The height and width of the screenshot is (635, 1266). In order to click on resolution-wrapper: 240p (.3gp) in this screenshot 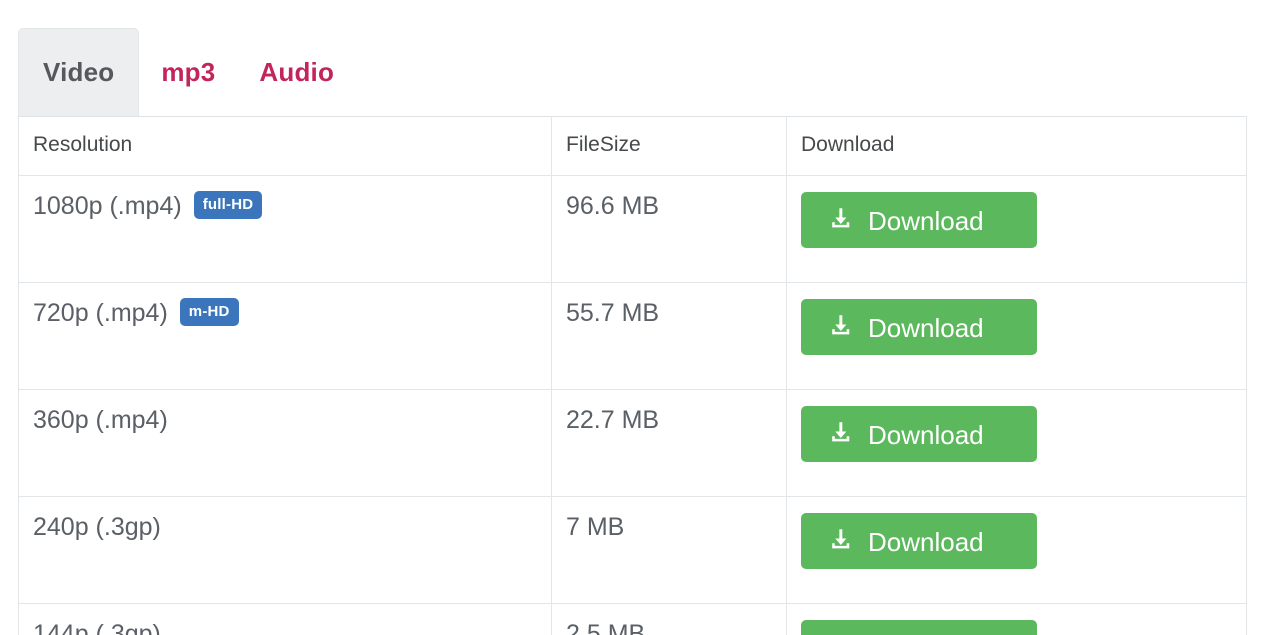, I will do `click(285, 527)`.